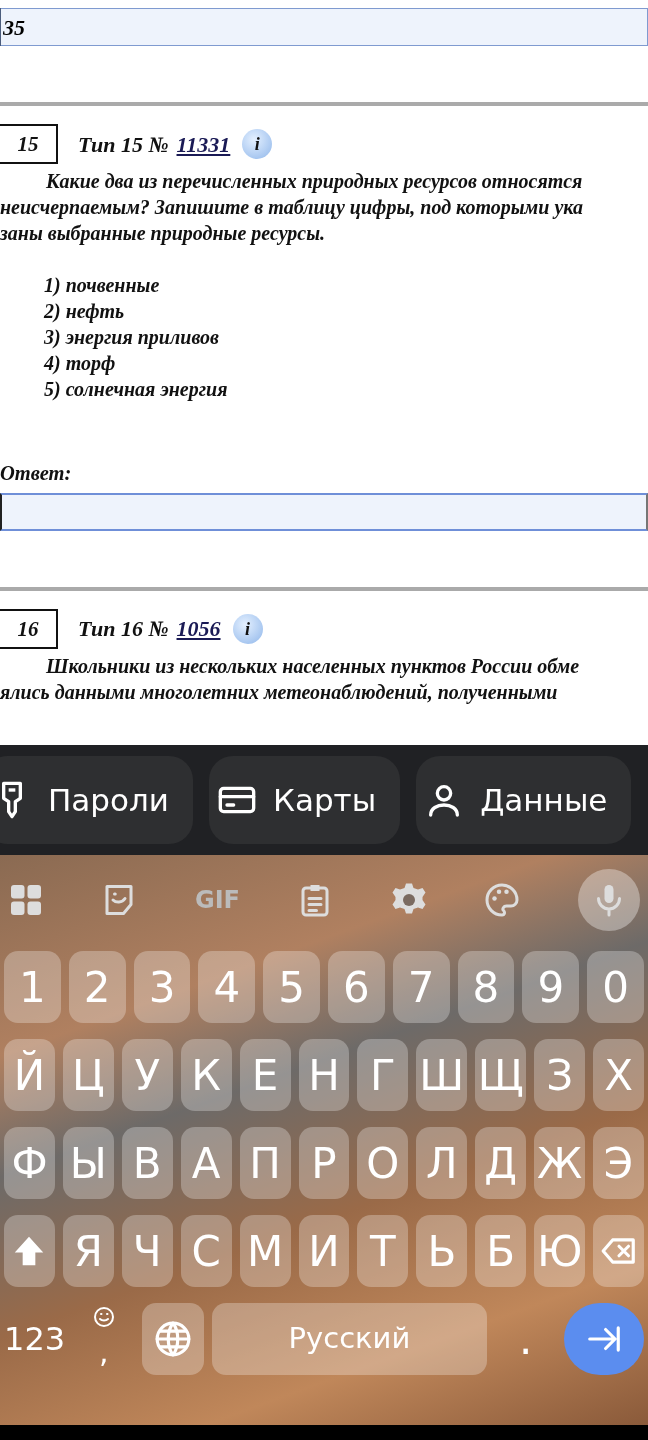 The width and height of the screenshot is (648, 1440). I want to click on answer-option: 5) солнечная энергия, so click(324, 389).